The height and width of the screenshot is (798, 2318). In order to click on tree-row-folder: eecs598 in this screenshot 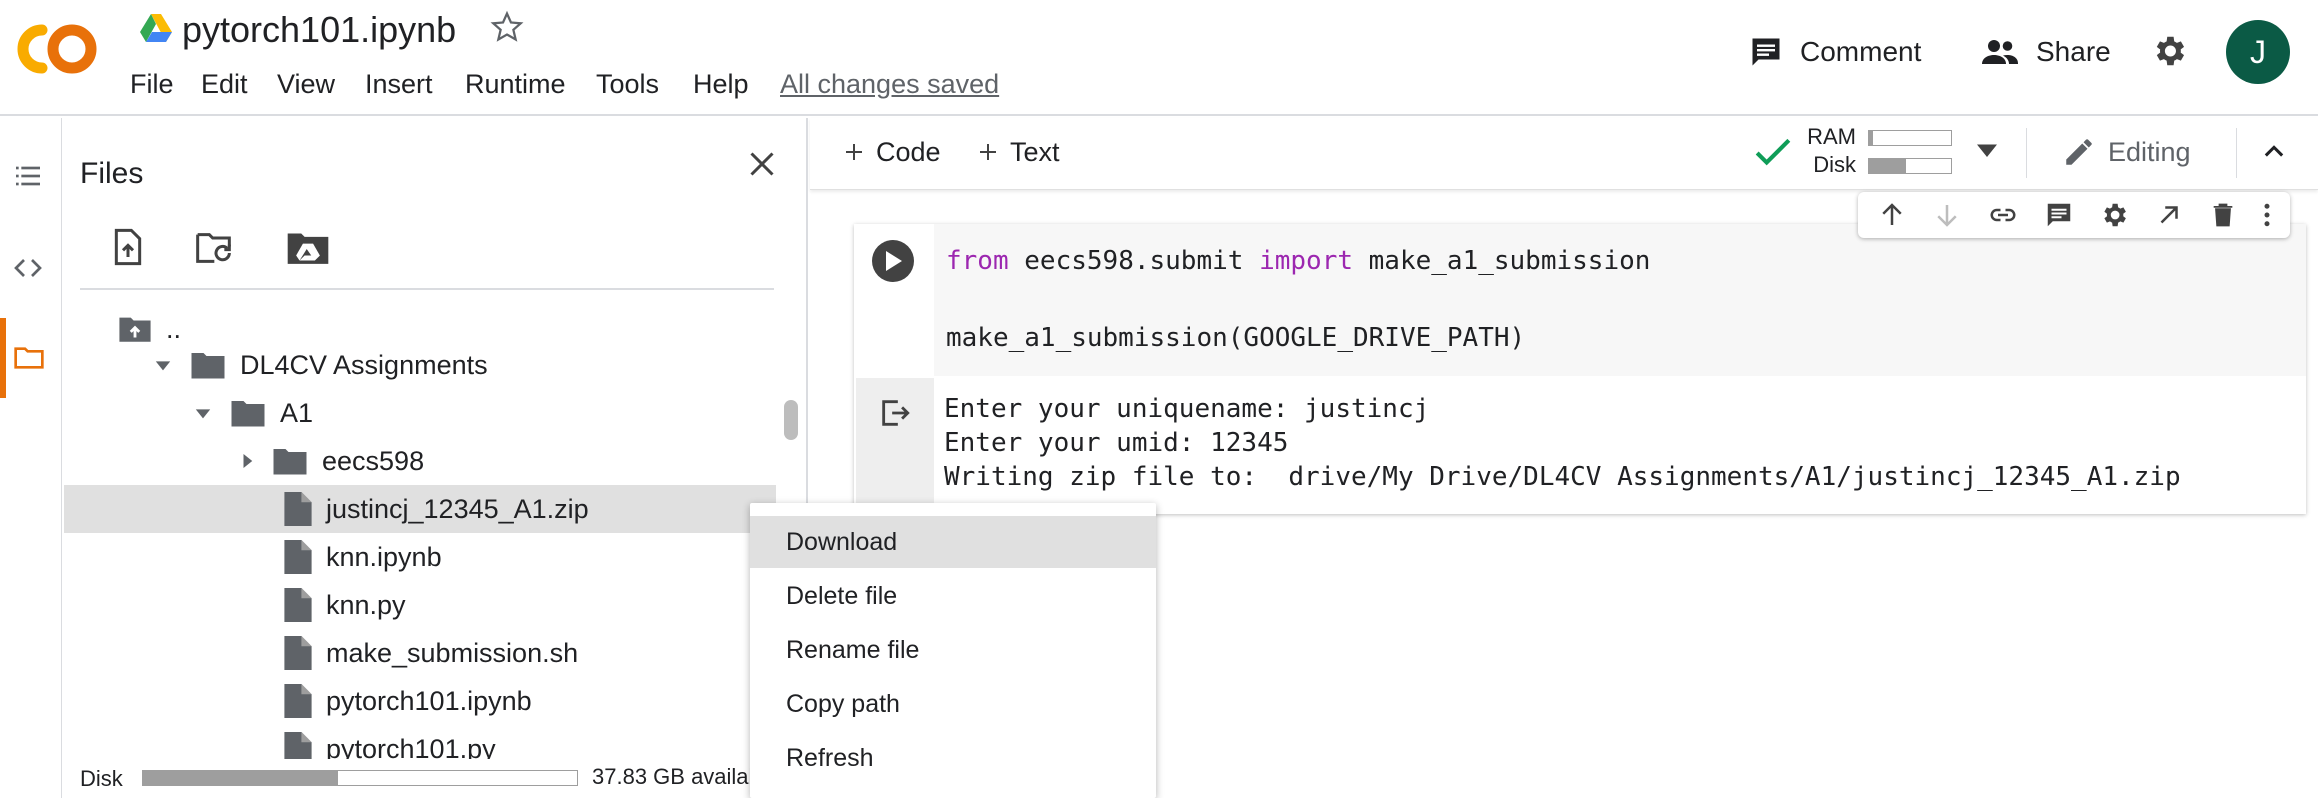, I will do `click(420, 461)`.